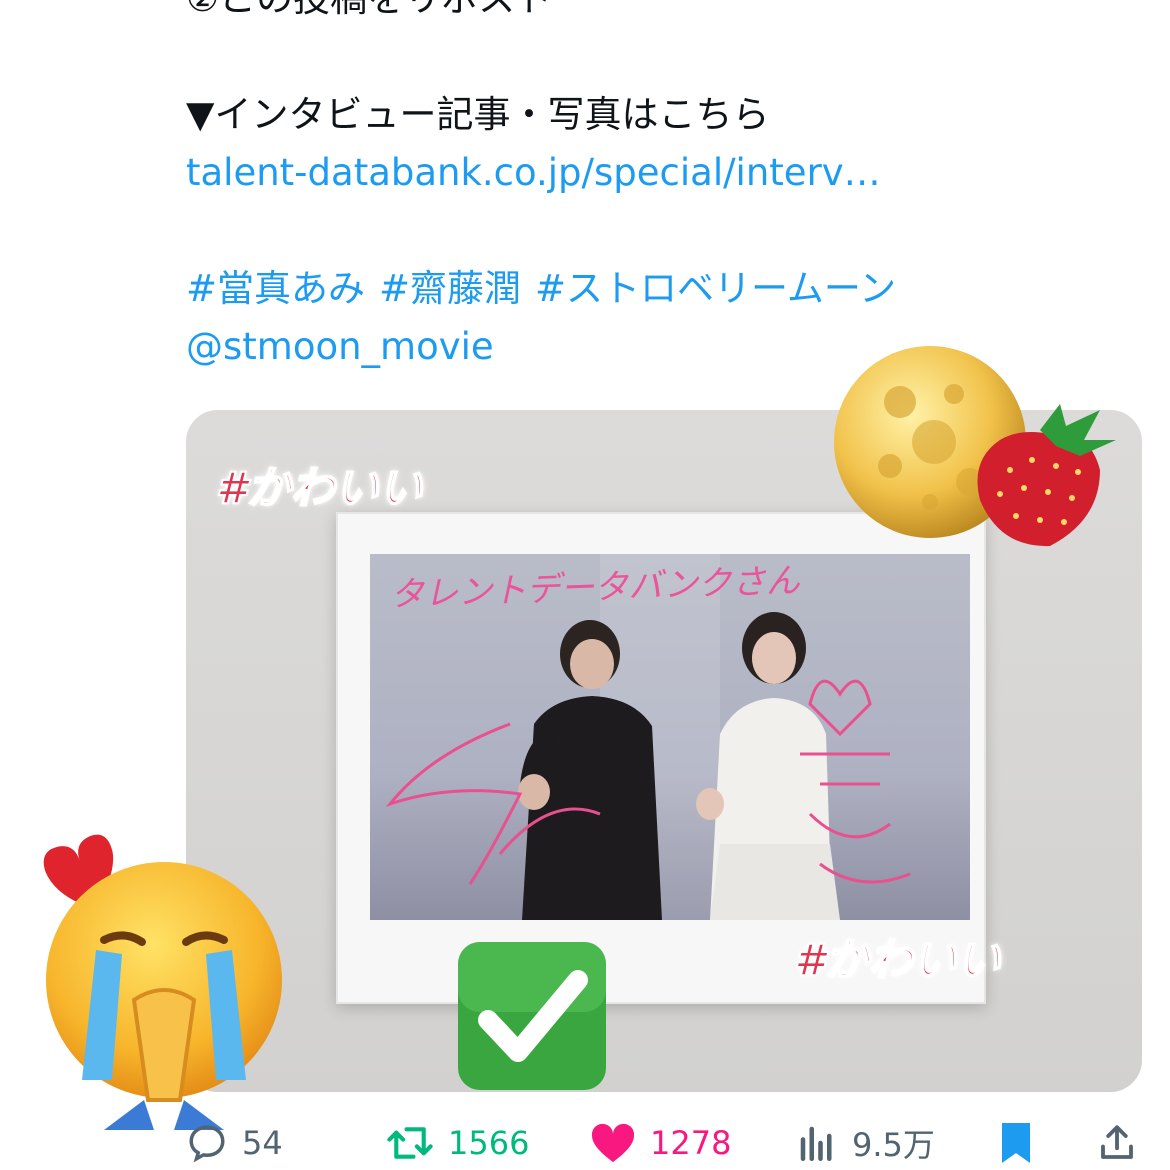 This screenshot has height=1170, width=1170. I want to click on bookmark-icon, so click(1016, 1143).